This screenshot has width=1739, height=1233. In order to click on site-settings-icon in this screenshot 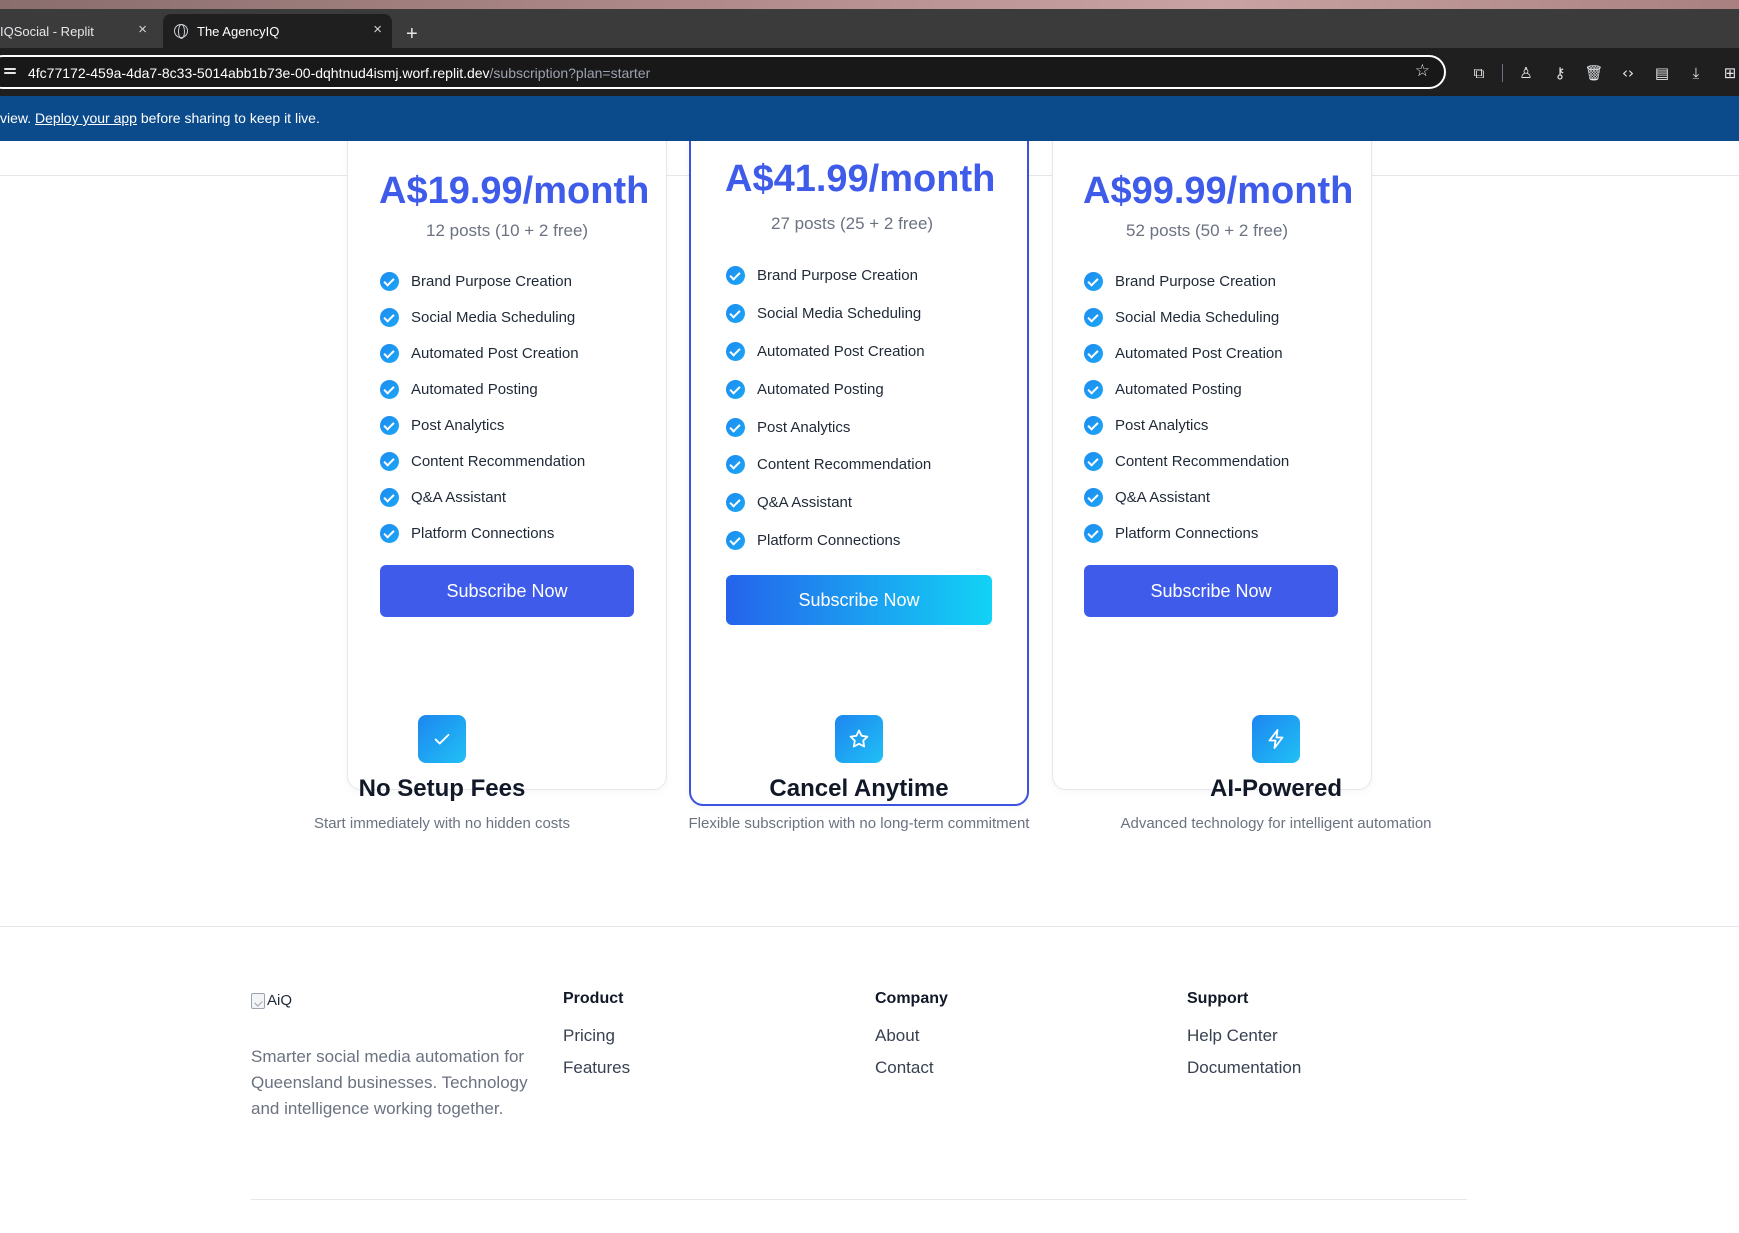, I will do `click(10, 72)`.